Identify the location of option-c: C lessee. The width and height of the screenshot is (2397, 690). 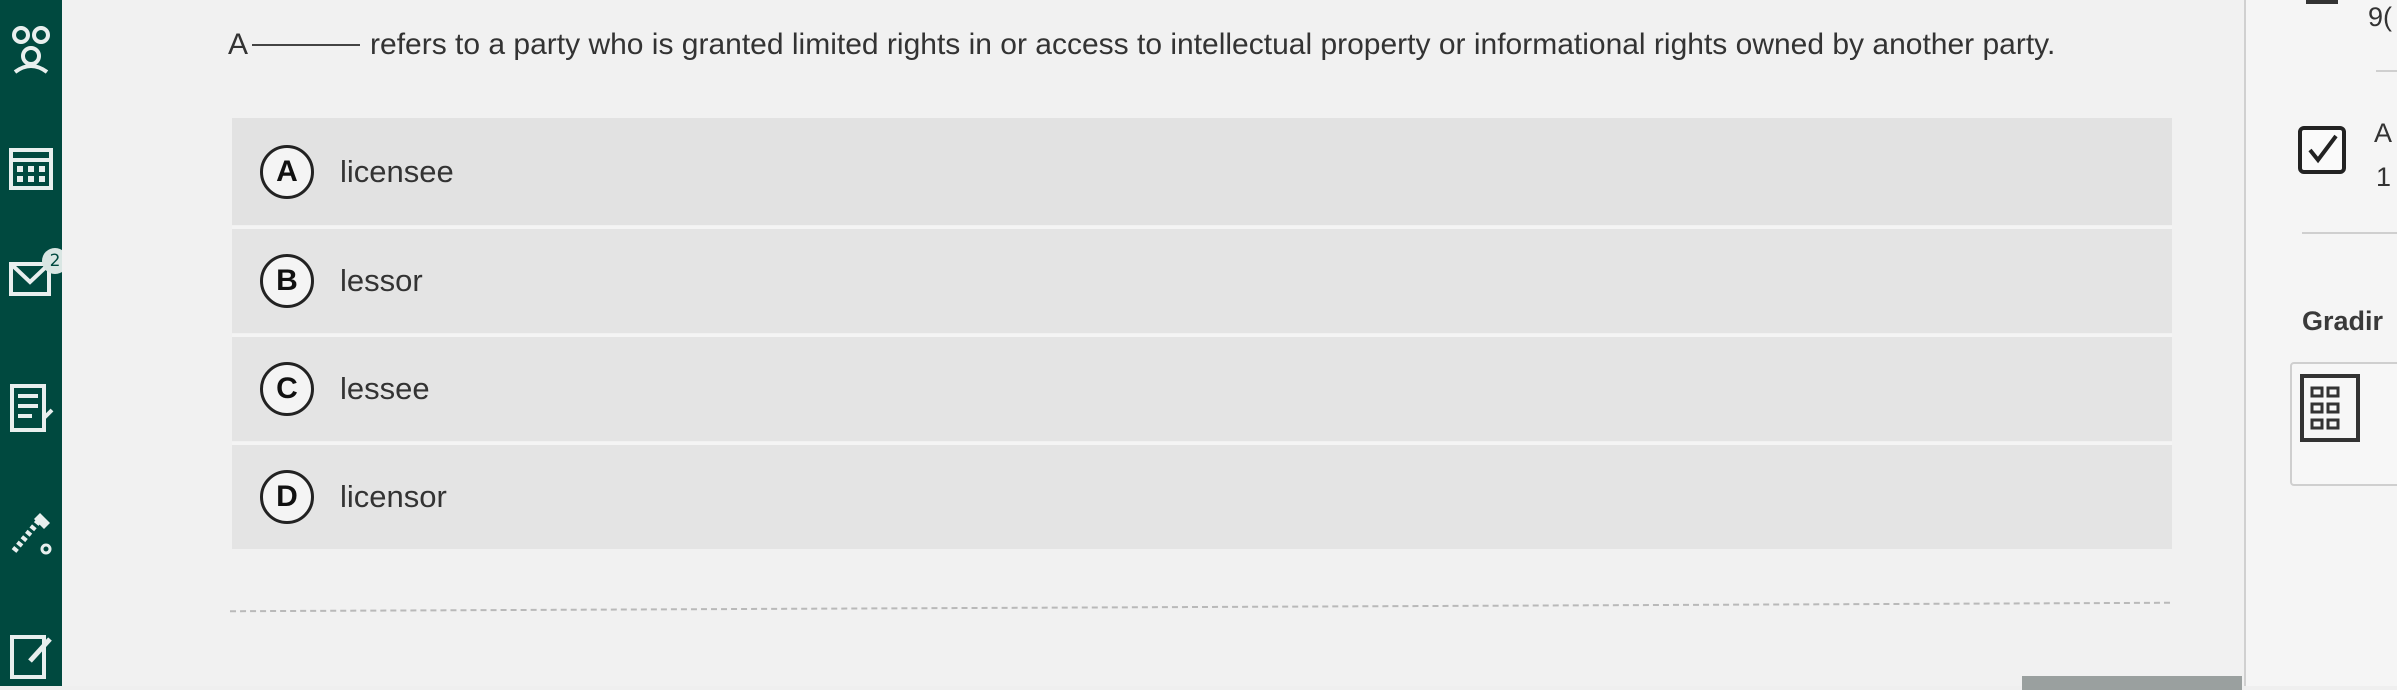
(1202, 387).